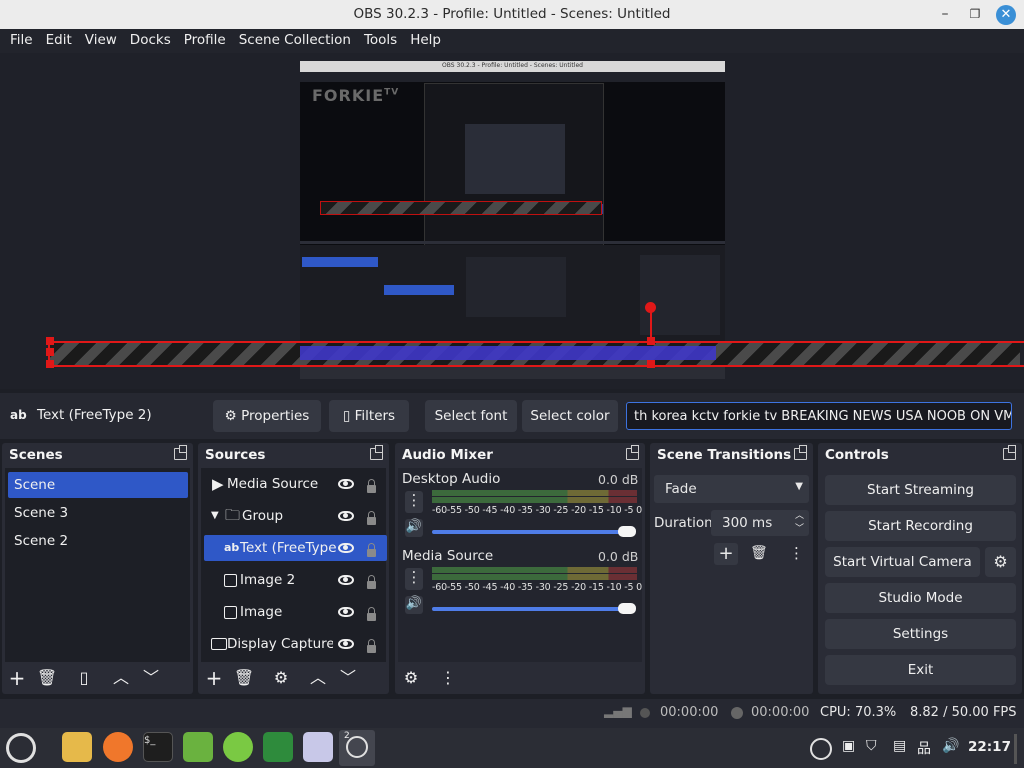 The image size is (1024, 768). I want to click on menu-scene-collection: Scene Collection, so click(295, 40).